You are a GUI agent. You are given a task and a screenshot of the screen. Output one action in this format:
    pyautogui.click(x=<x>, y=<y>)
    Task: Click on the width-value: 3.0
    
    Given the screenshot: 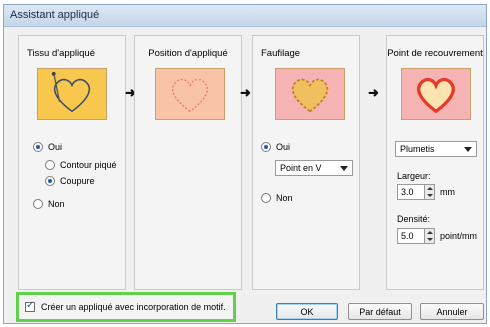 What is the action you would take?
    pyautogui.click(x=411, y=192)
    